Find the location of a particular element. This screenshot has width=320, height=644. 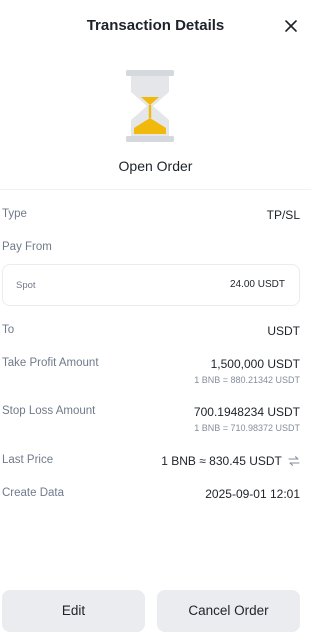

spot-value: 24.00 USDT is located at coordinates (257, 284).